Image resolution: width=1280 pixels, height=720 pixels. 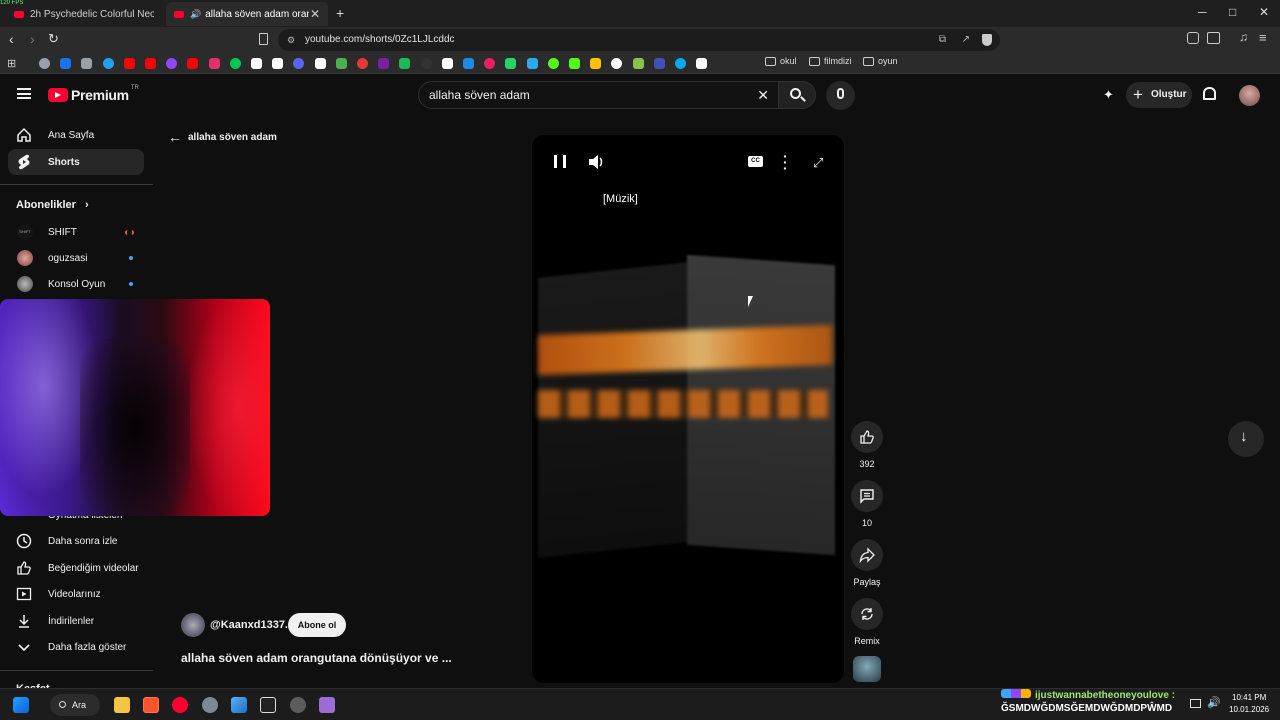 I want to click on account-avatar, so click(x=1249, y=95).